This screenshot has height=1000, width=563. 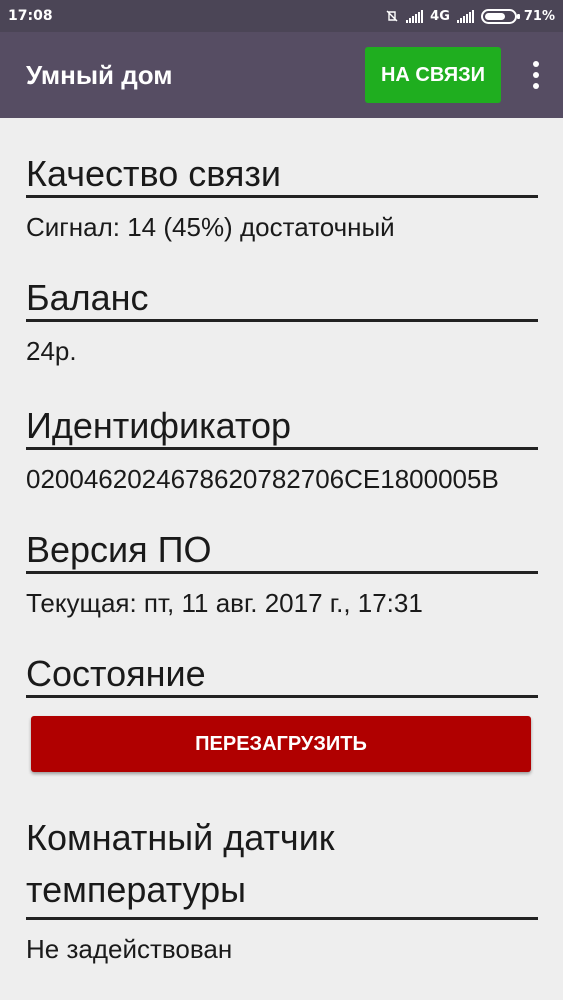 What do you see at coordinates (129, 949) in the screenshot?
I see `temperature-sensor-value: Не задействован` at bounding box center [129, 949].